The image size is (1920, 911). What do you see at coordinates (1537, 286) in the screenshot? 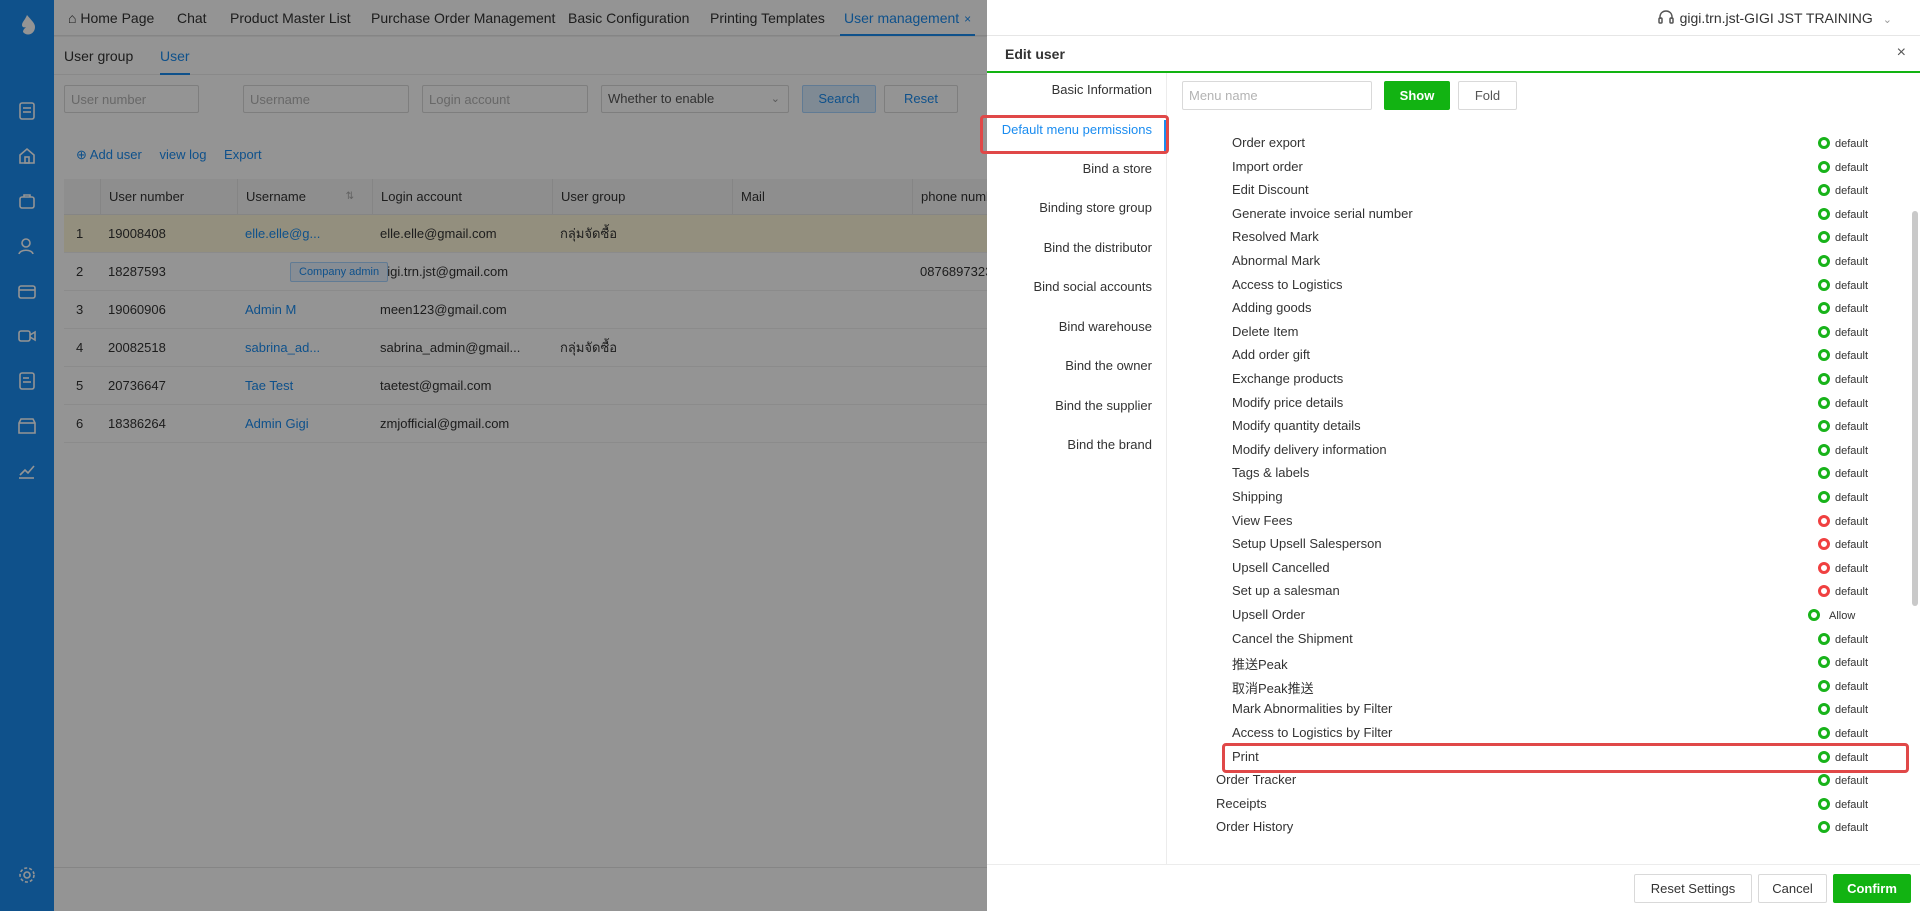
I see `permission-row: Access to Logistics default` at bounding box center [1537, 286].